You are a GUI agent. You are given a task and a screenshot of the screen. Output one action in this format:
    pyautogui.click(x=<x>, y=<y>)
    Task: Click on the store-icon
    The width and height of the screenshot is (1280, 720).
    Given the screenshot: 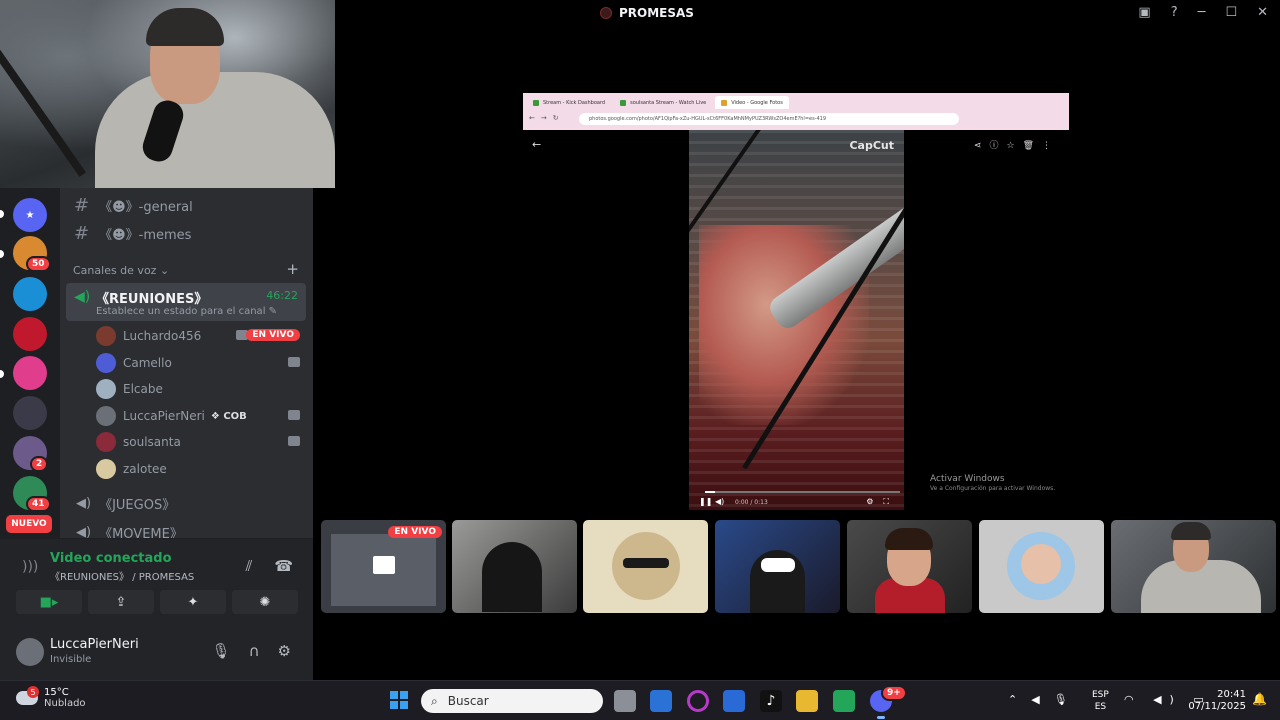 What is the action you would take?
    pyautogui.click(x=734, y=701)
    